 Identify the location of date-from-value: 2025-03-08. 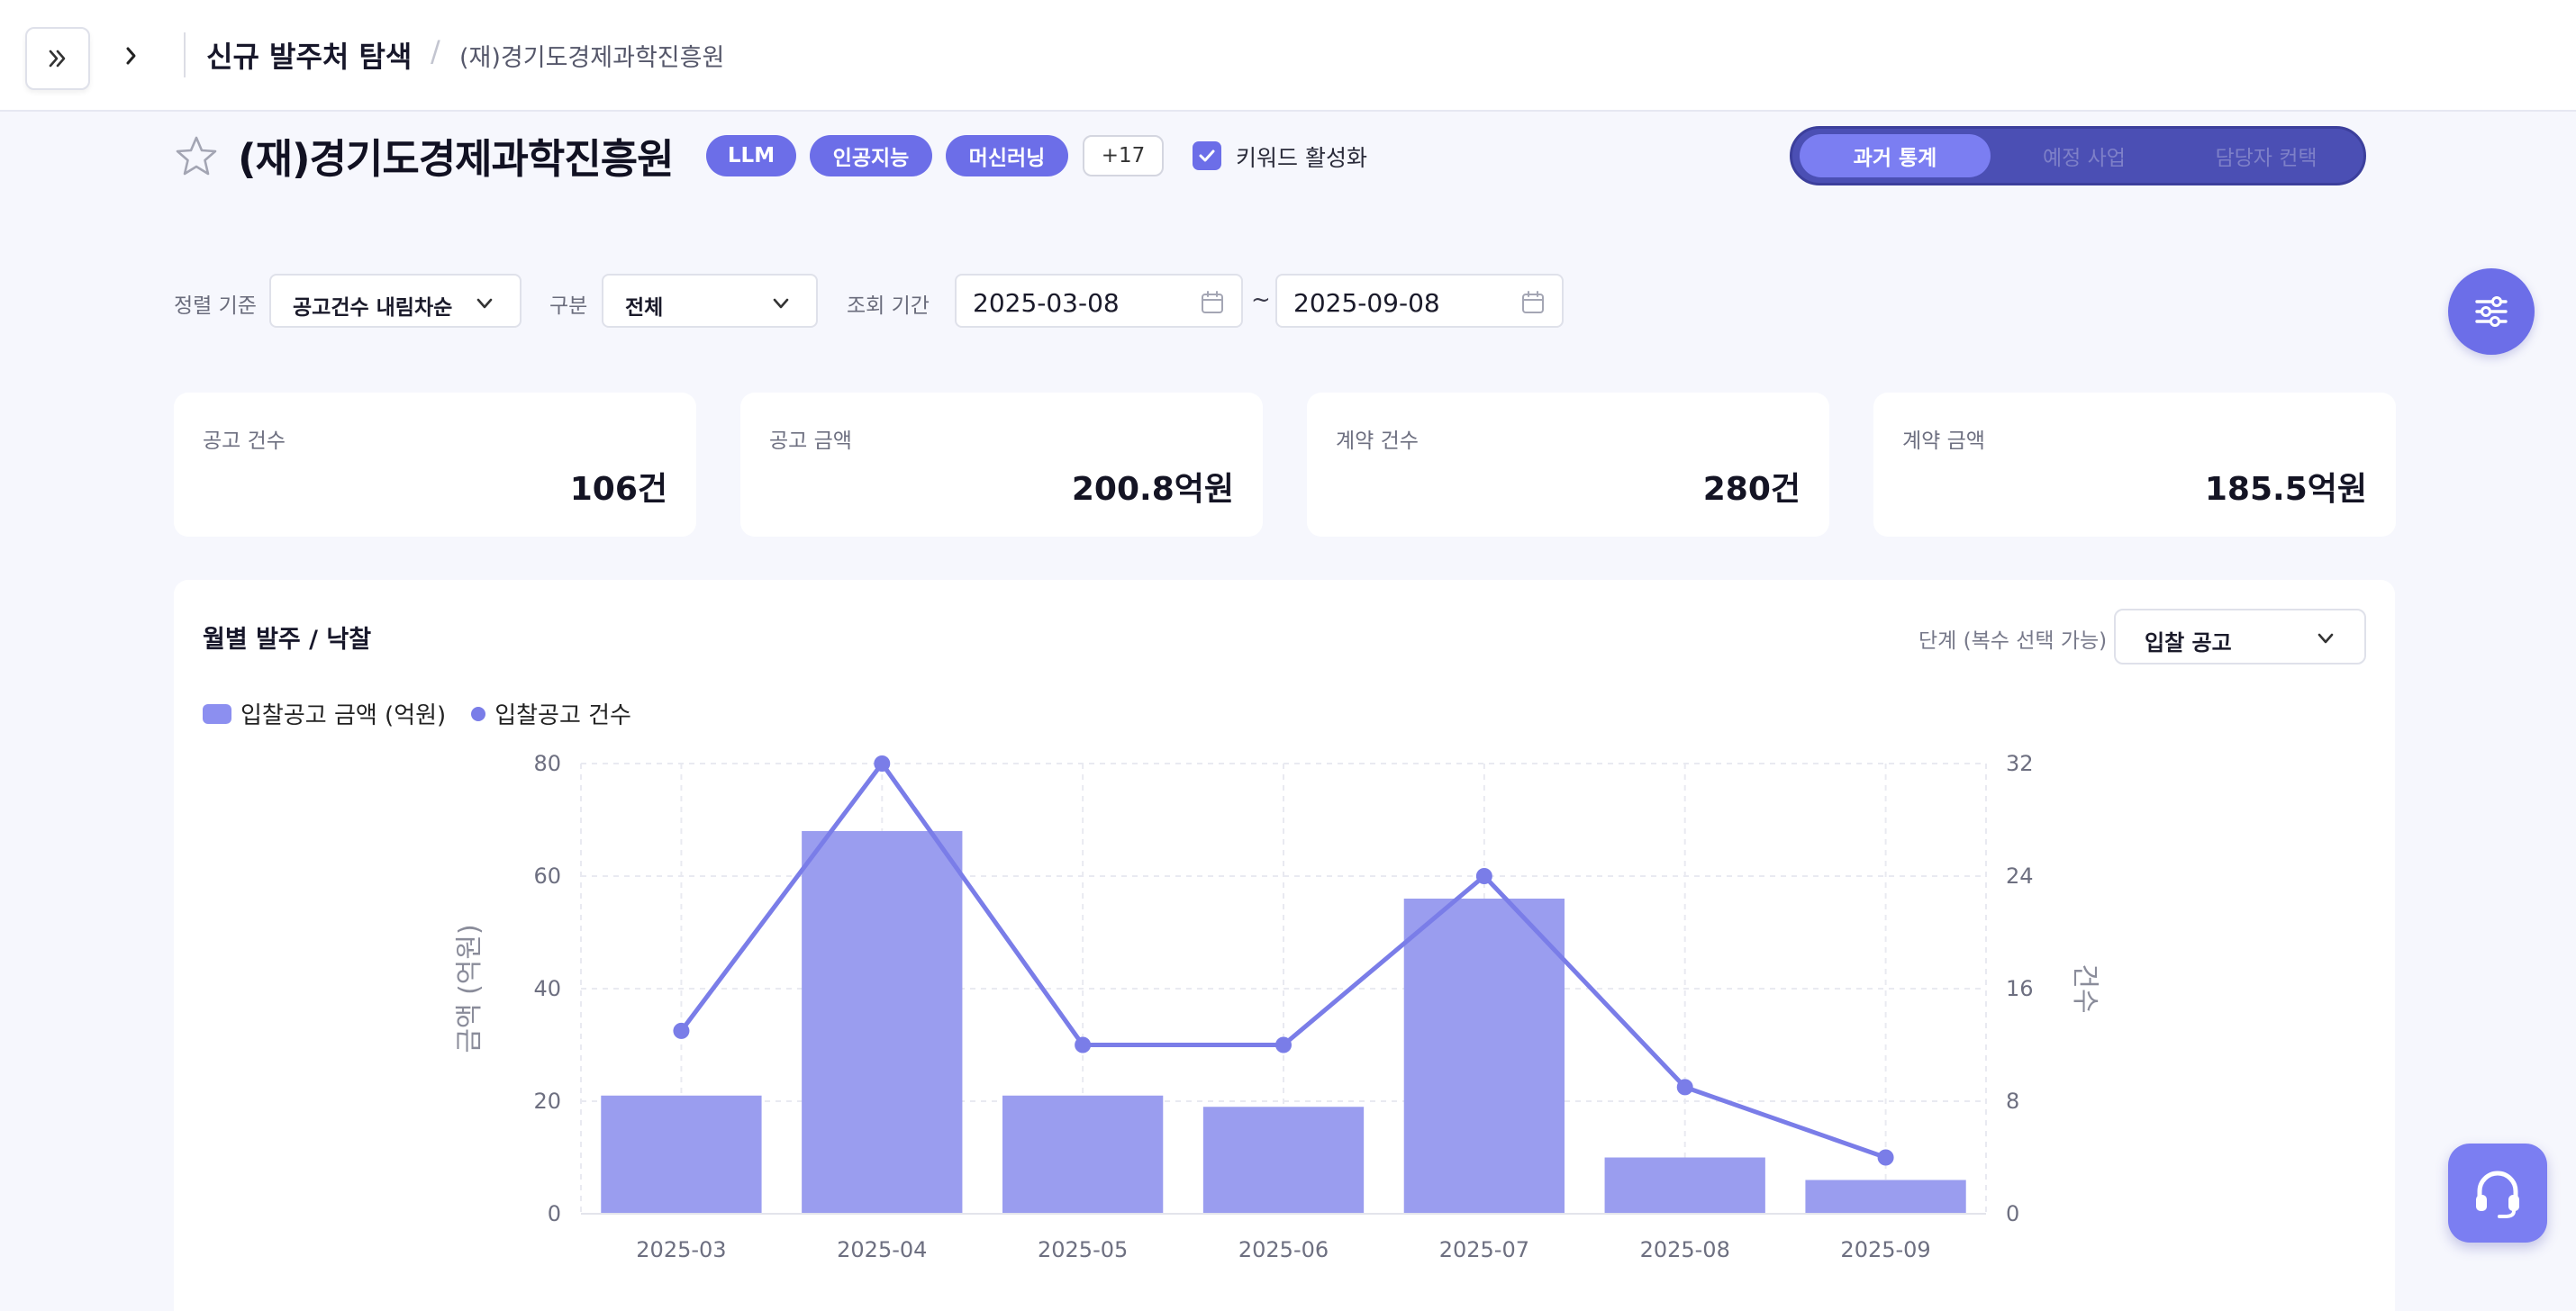
(1046, 303).